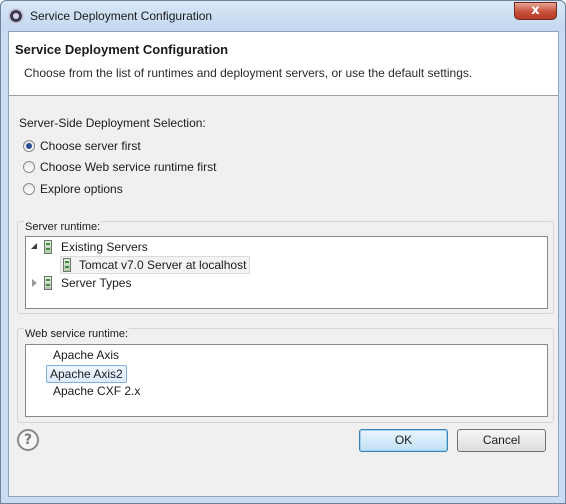 This screenshot has width=566, height=504. Describe the element at coordinates (29, 146) in the screenshot. I see `radio-button-checked` at that location.